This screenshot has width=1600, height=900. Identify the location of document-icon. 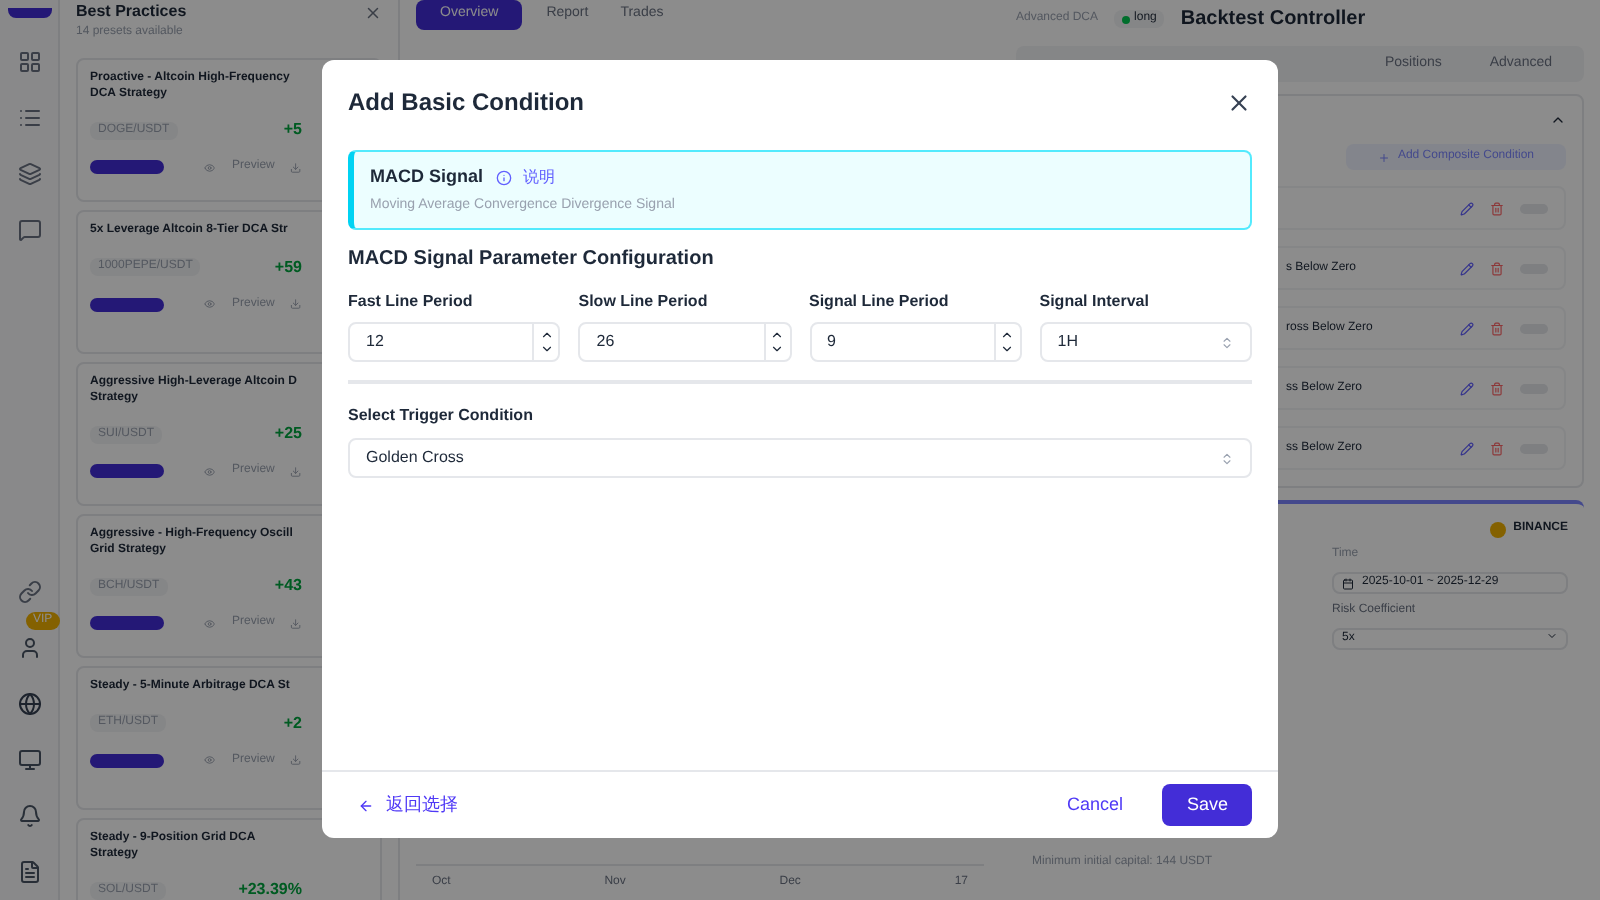
(29, 872).